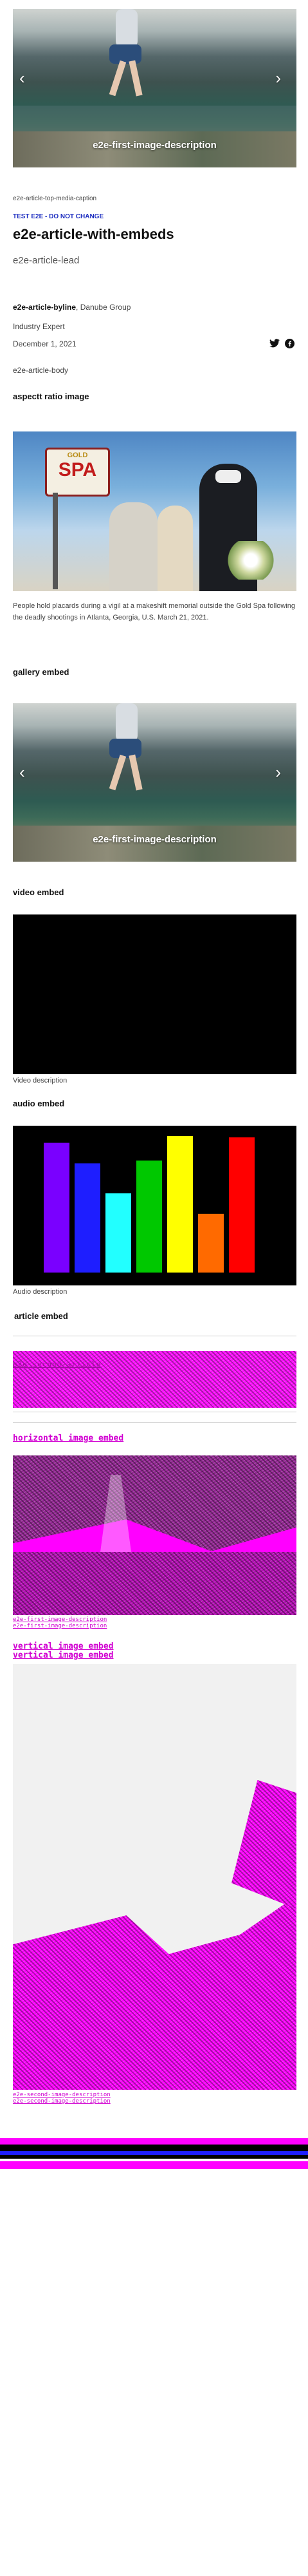 The image size is (308, 2576). I want to click on person-middle, so click(175, 548).